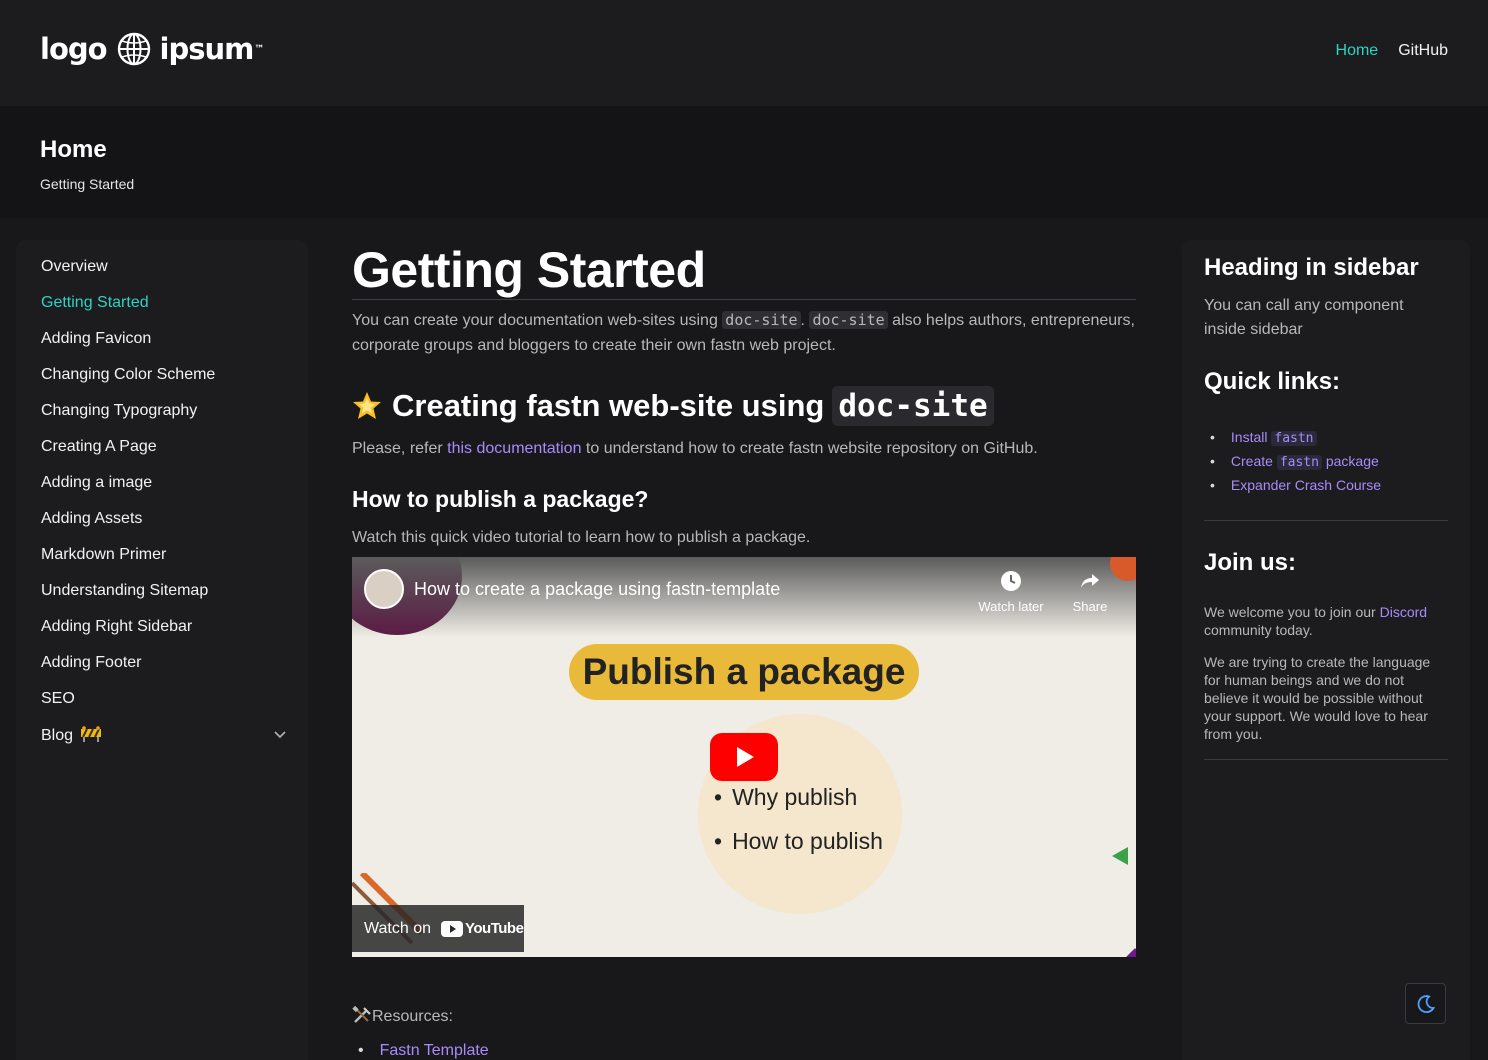 The image size is (1488, 1060). What do you see at coordinates (1350, 461) in the screenshot?
I see `quick-link-text: package` at bounding box center [1350, 461].